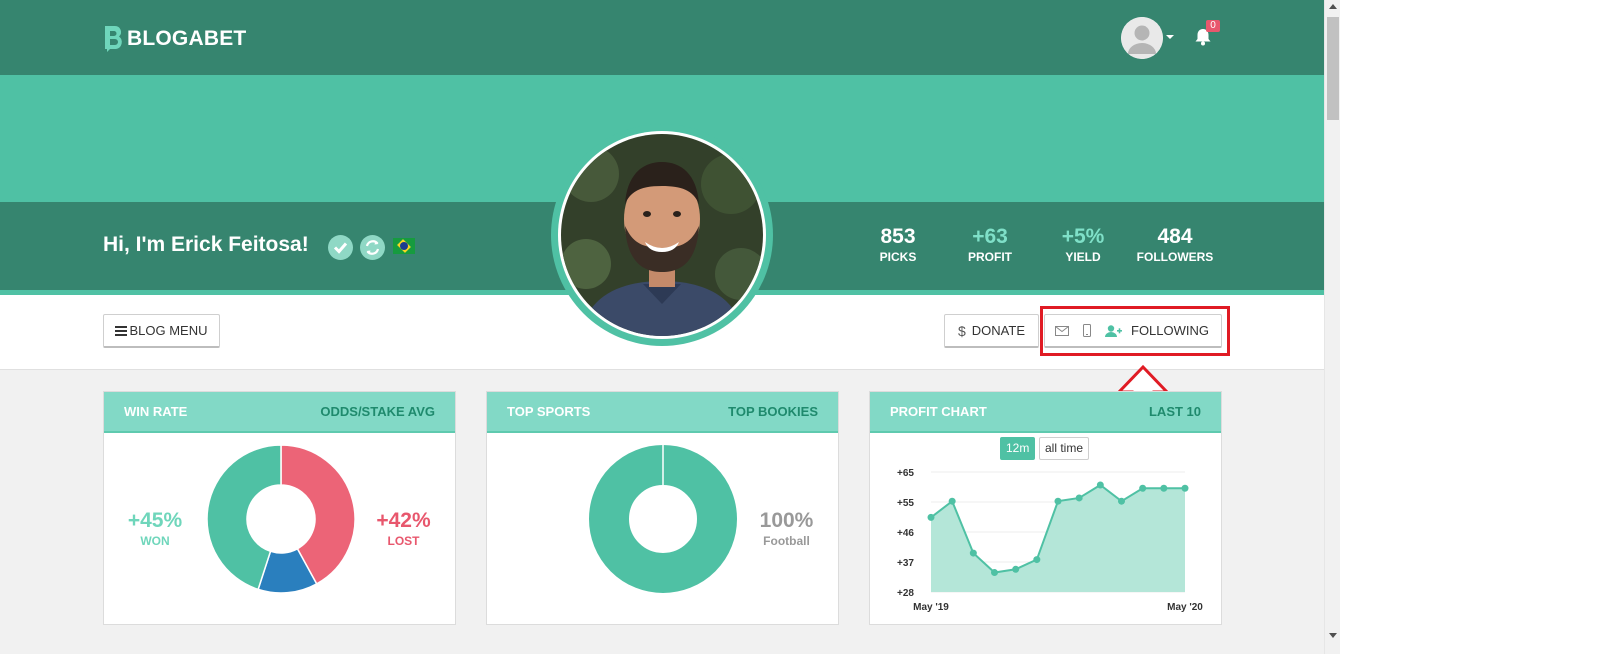  Describe the element at coordinates (548, 411) in the screenshot. I see `tab-top-sports: TOP SPORTS` at that location.